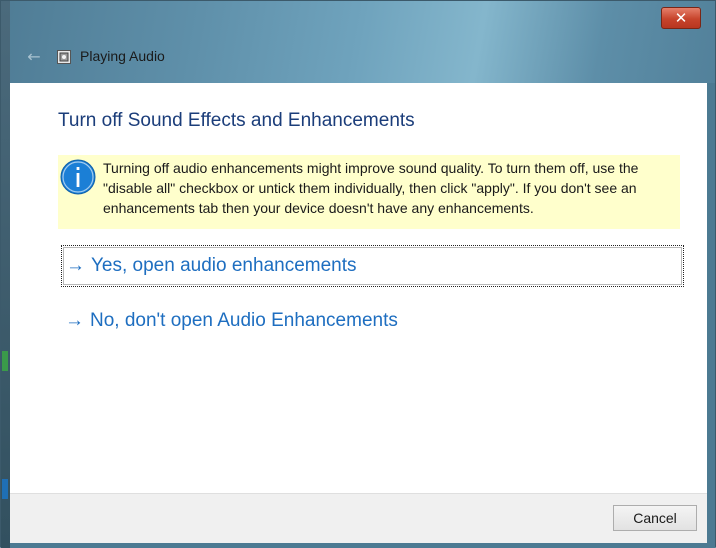  Describe the element at coordinates (358, 42) in the screenshot. I see `title-bar: ← Playing Audio ✕` at that location.